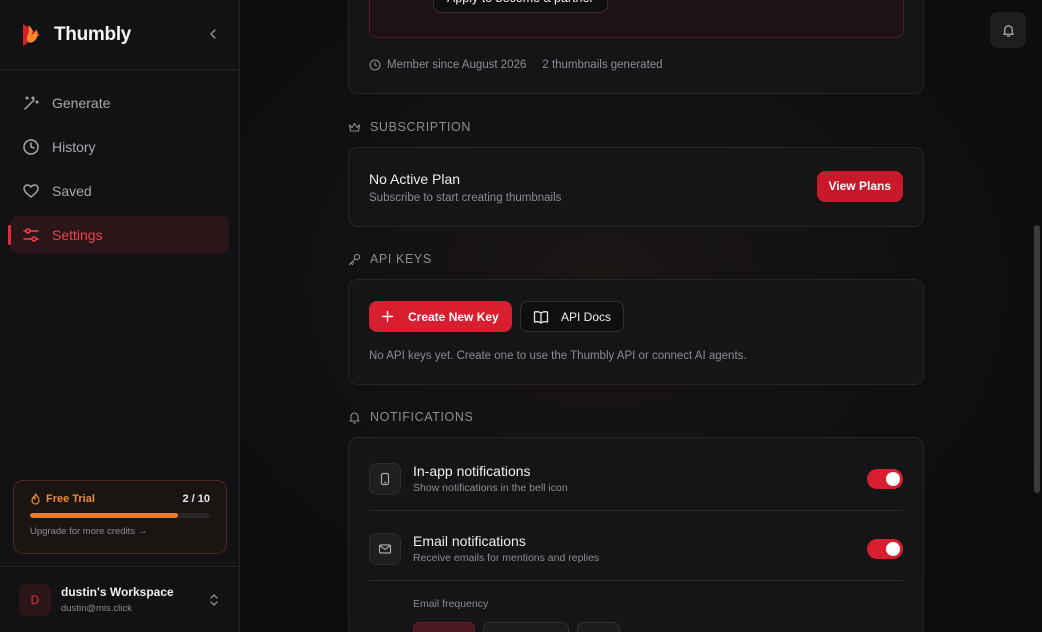 This screenshot has height=632, width=1042. Describe the element at coordinates (35, 599) in the screenshot. I see `avatar: D` at that location.